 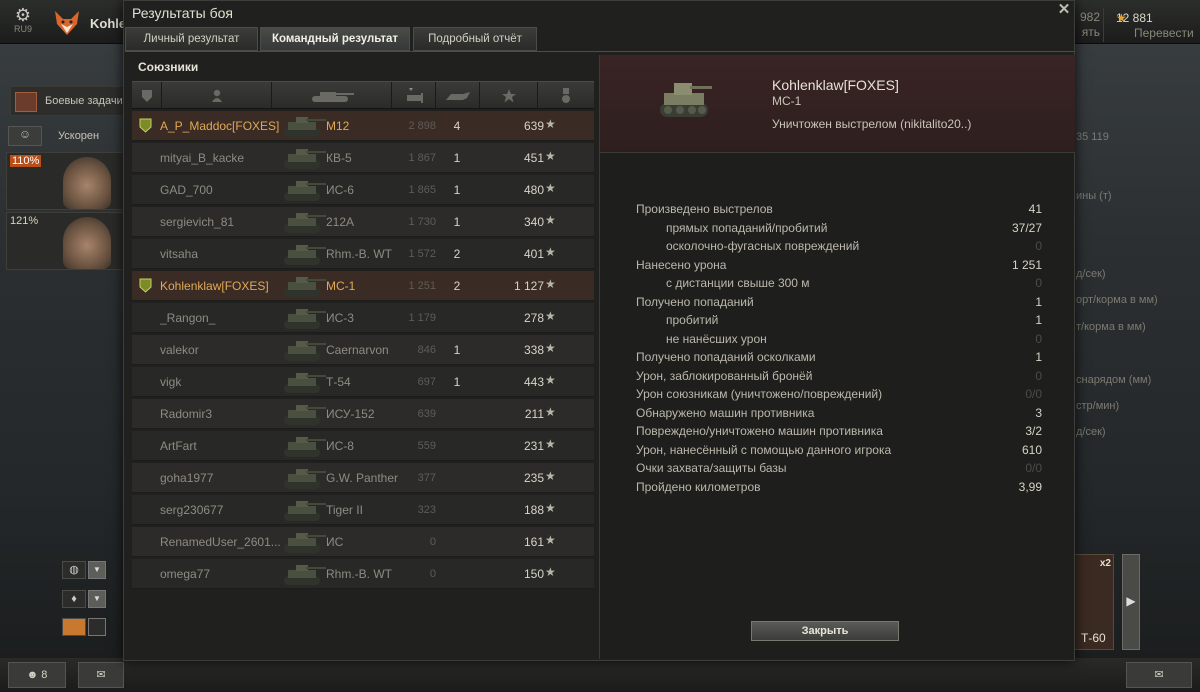 I want to click on stat-label: Очки захвата/защиты базы, so click(x=711, y=468).